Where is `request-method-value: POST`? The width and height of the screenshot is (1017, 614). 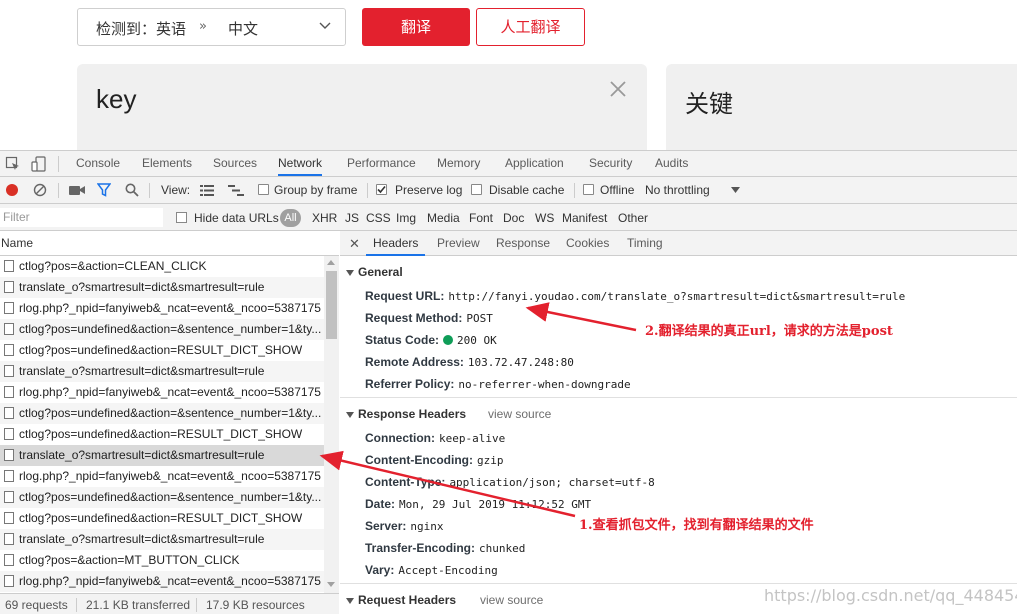
request-method-value: POST is located at coordinates (479, 318).